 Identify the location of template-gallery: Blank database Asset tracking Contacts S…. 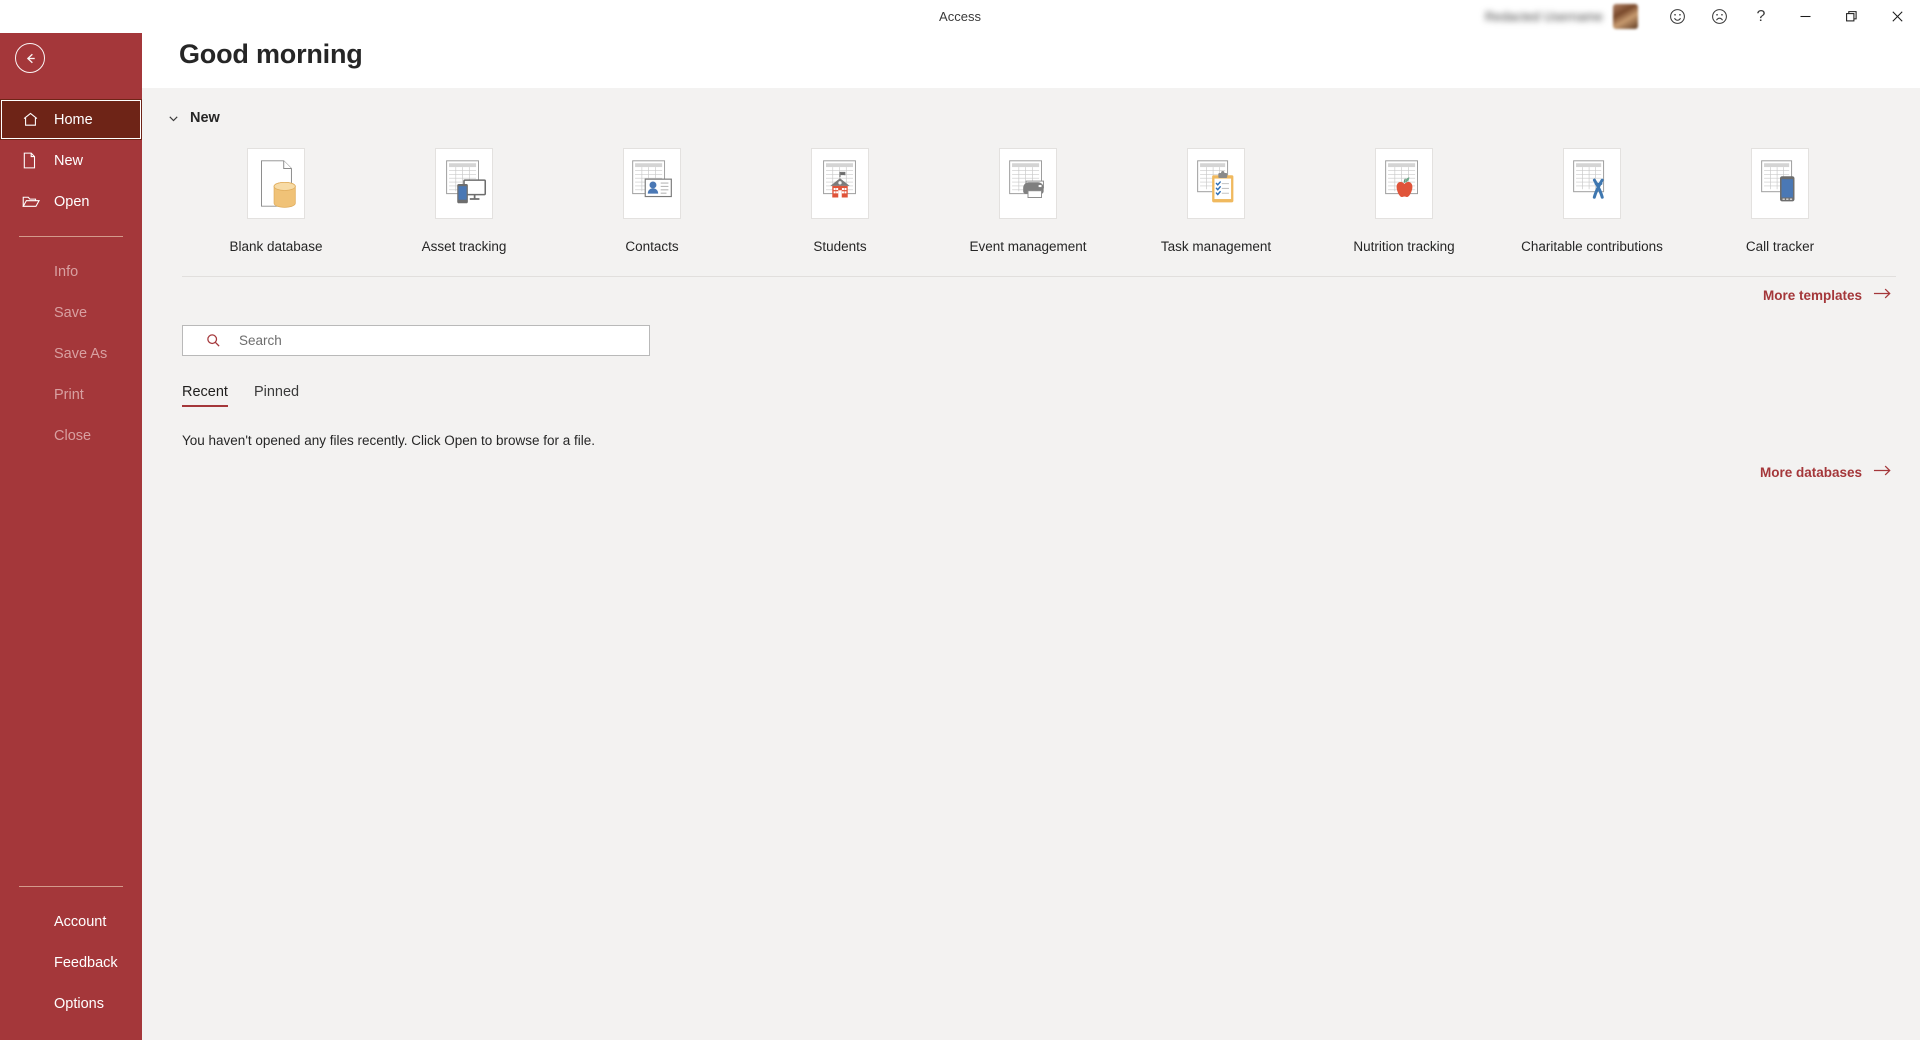
(1031, 196).